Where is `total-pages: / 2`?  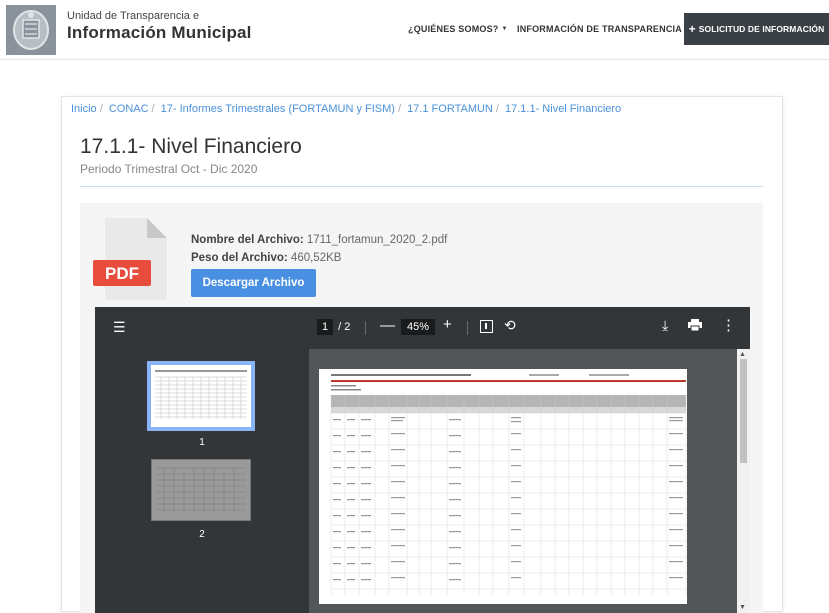 total-pages: / 2 is located at coordinates (344, 327).